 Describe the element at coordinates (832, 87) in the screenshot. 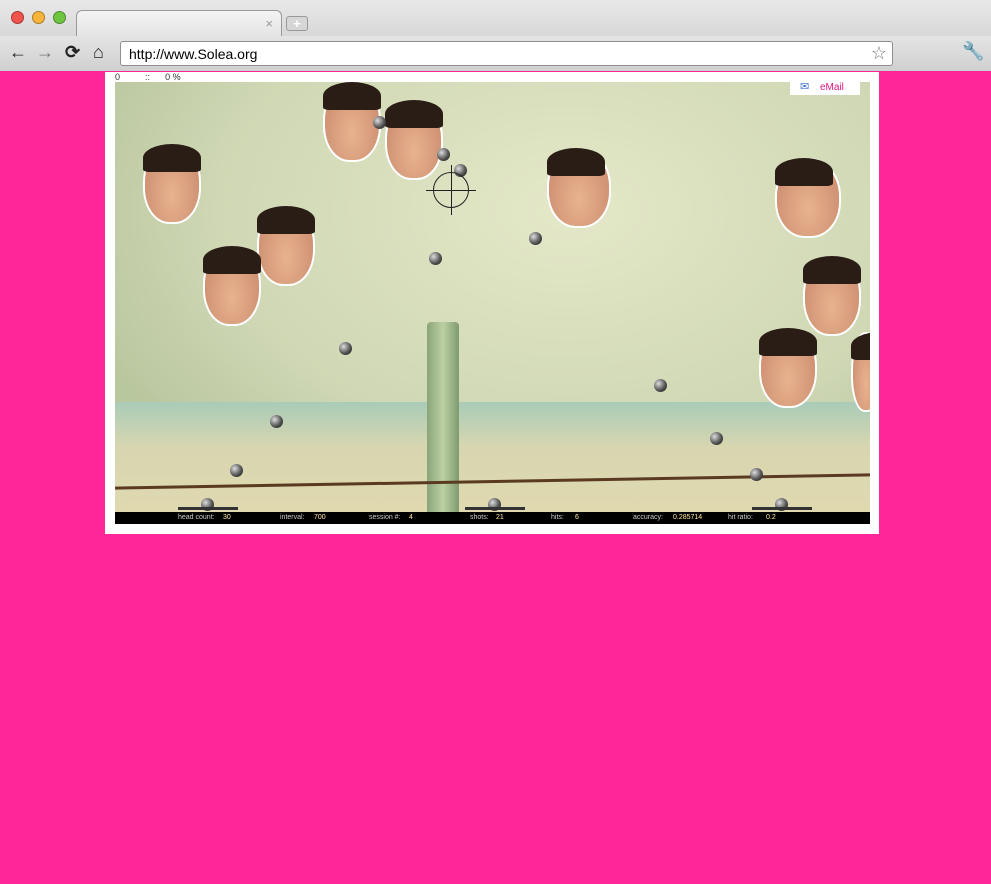

I see `email-label: eMail` at that location.